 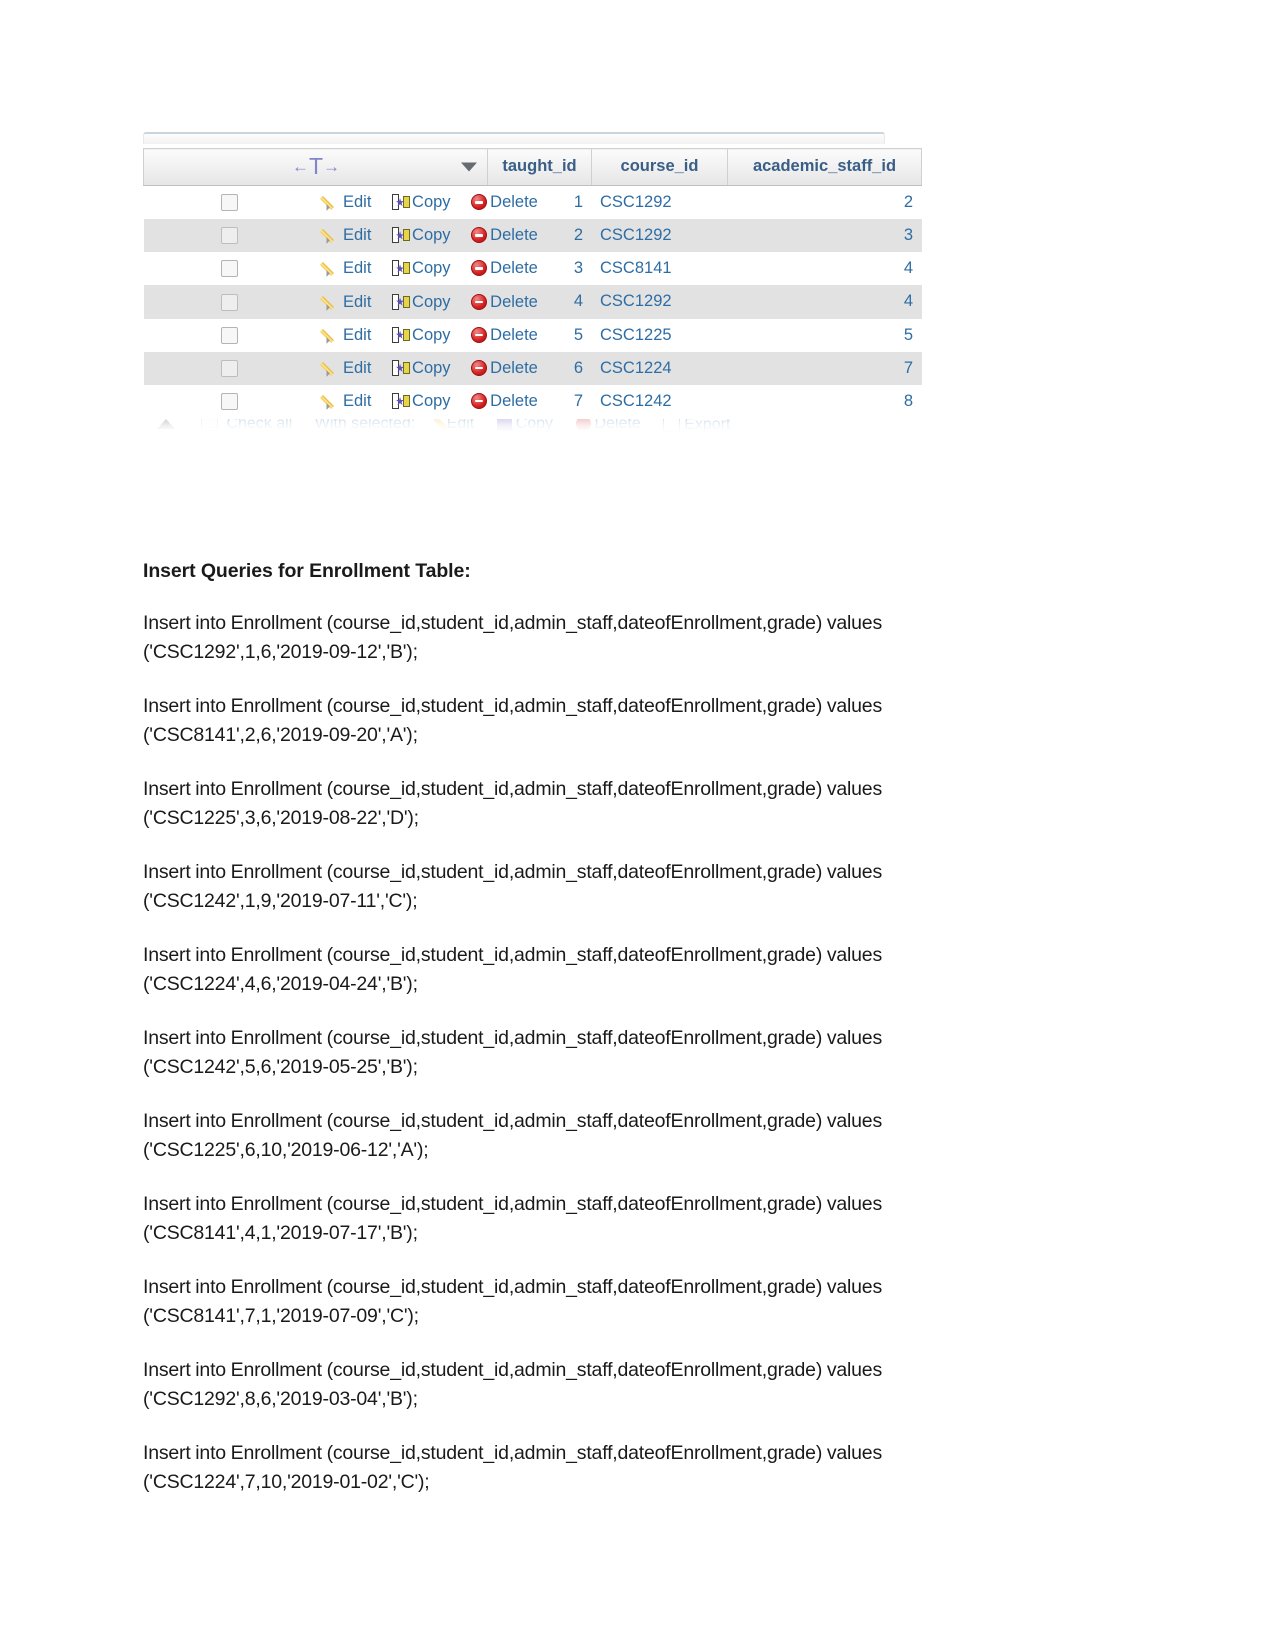 What do you see at coordinates (210, 425) in the screenshot?
I see `check-all-checkbox` at bounding box center [210, 425].